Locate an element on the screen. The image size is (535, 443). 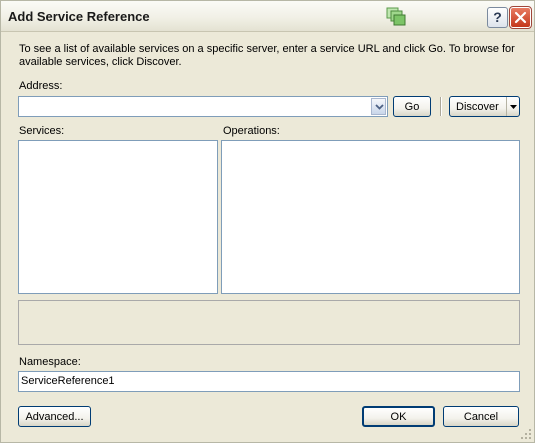
help-icon: ? is located at coordinates (497, 17).